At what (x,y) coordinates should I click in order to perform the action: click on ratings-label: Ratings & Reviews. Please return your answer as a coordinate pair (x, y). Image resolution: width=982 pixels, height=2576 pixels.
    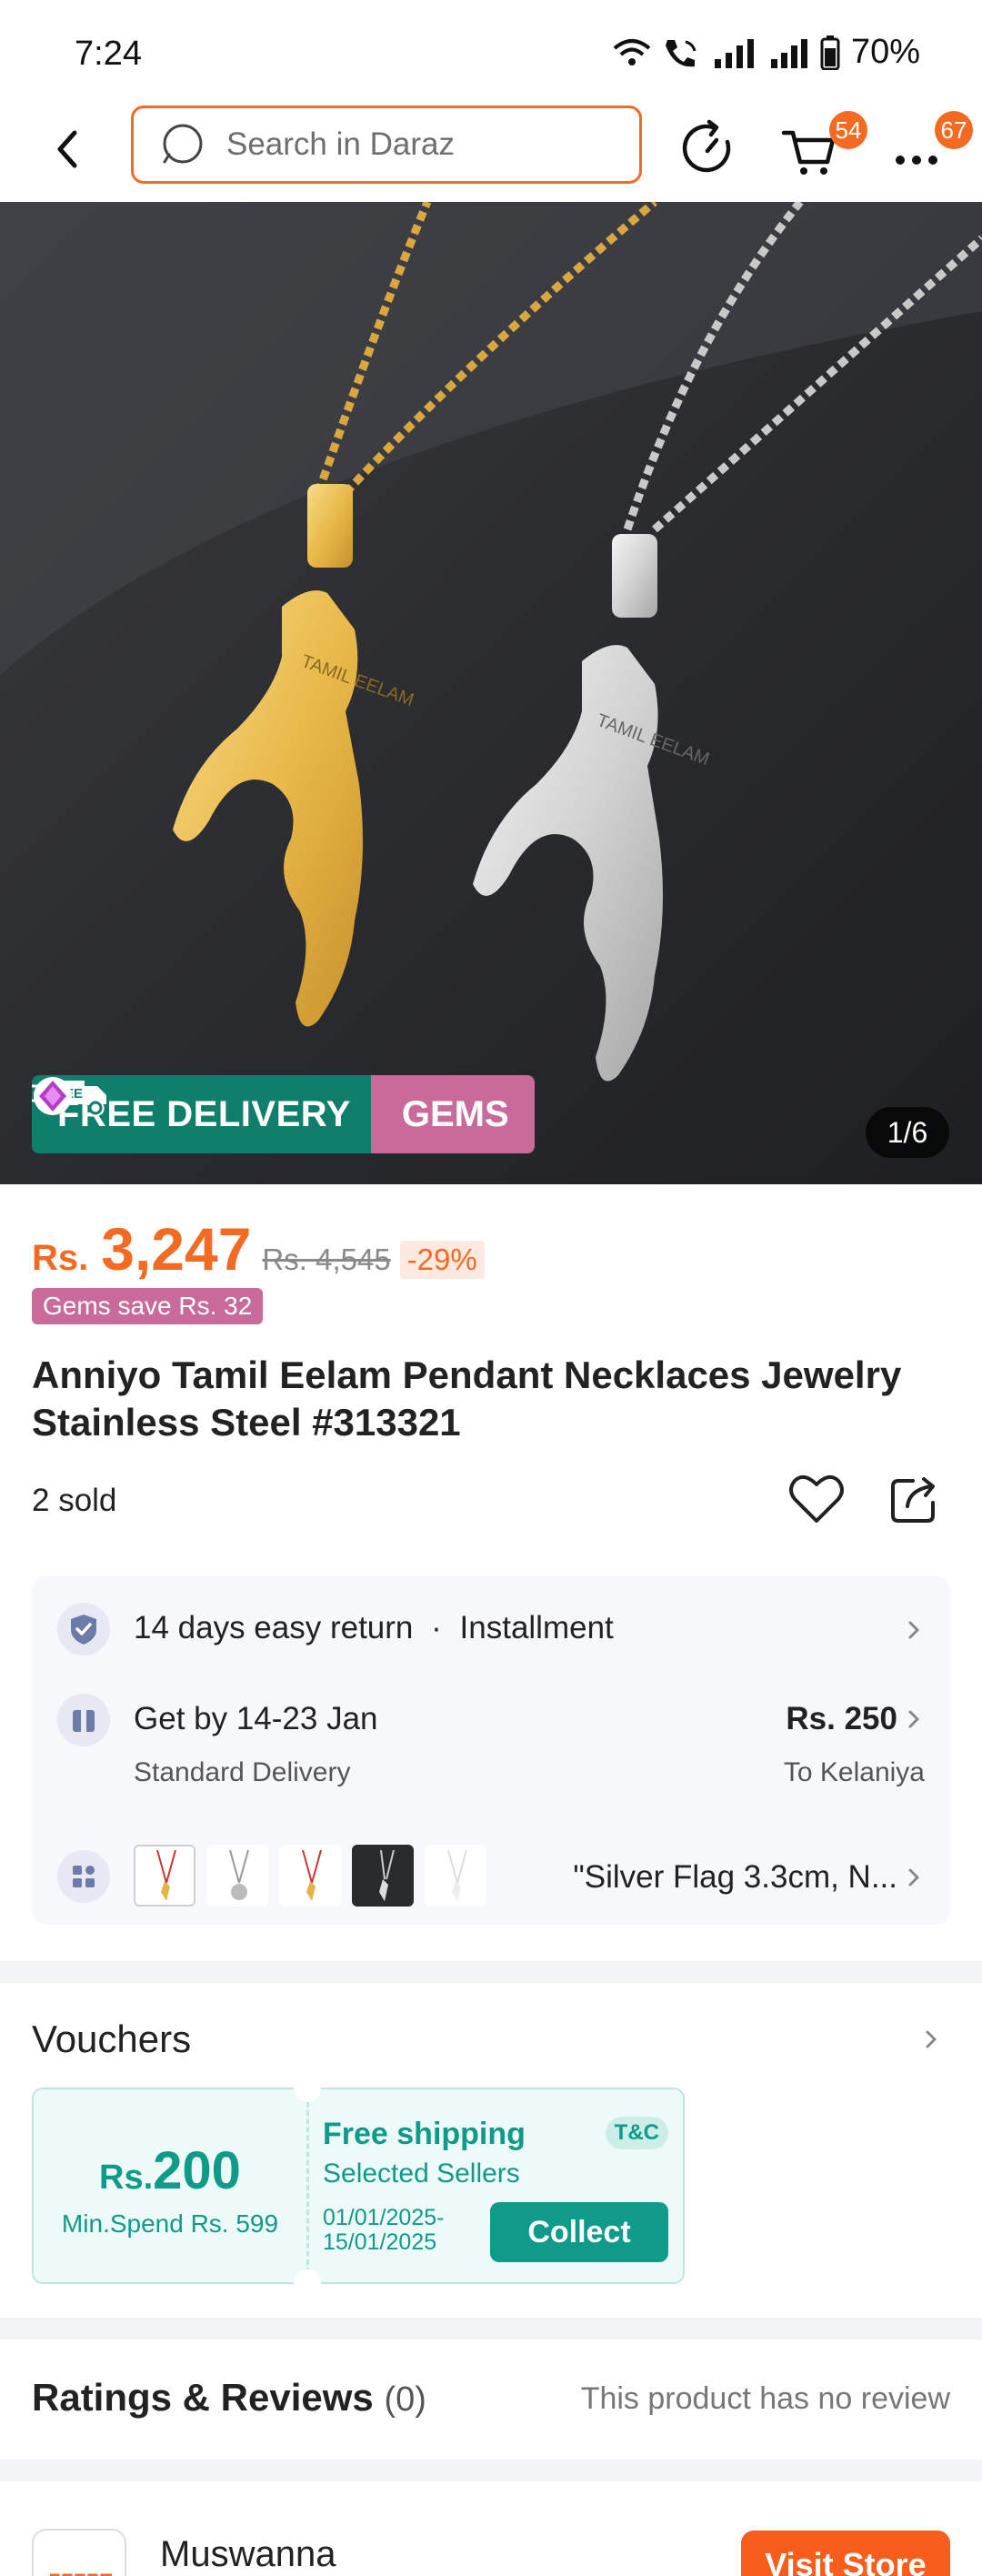
    Looking at the image, I should click on (203, 2397).